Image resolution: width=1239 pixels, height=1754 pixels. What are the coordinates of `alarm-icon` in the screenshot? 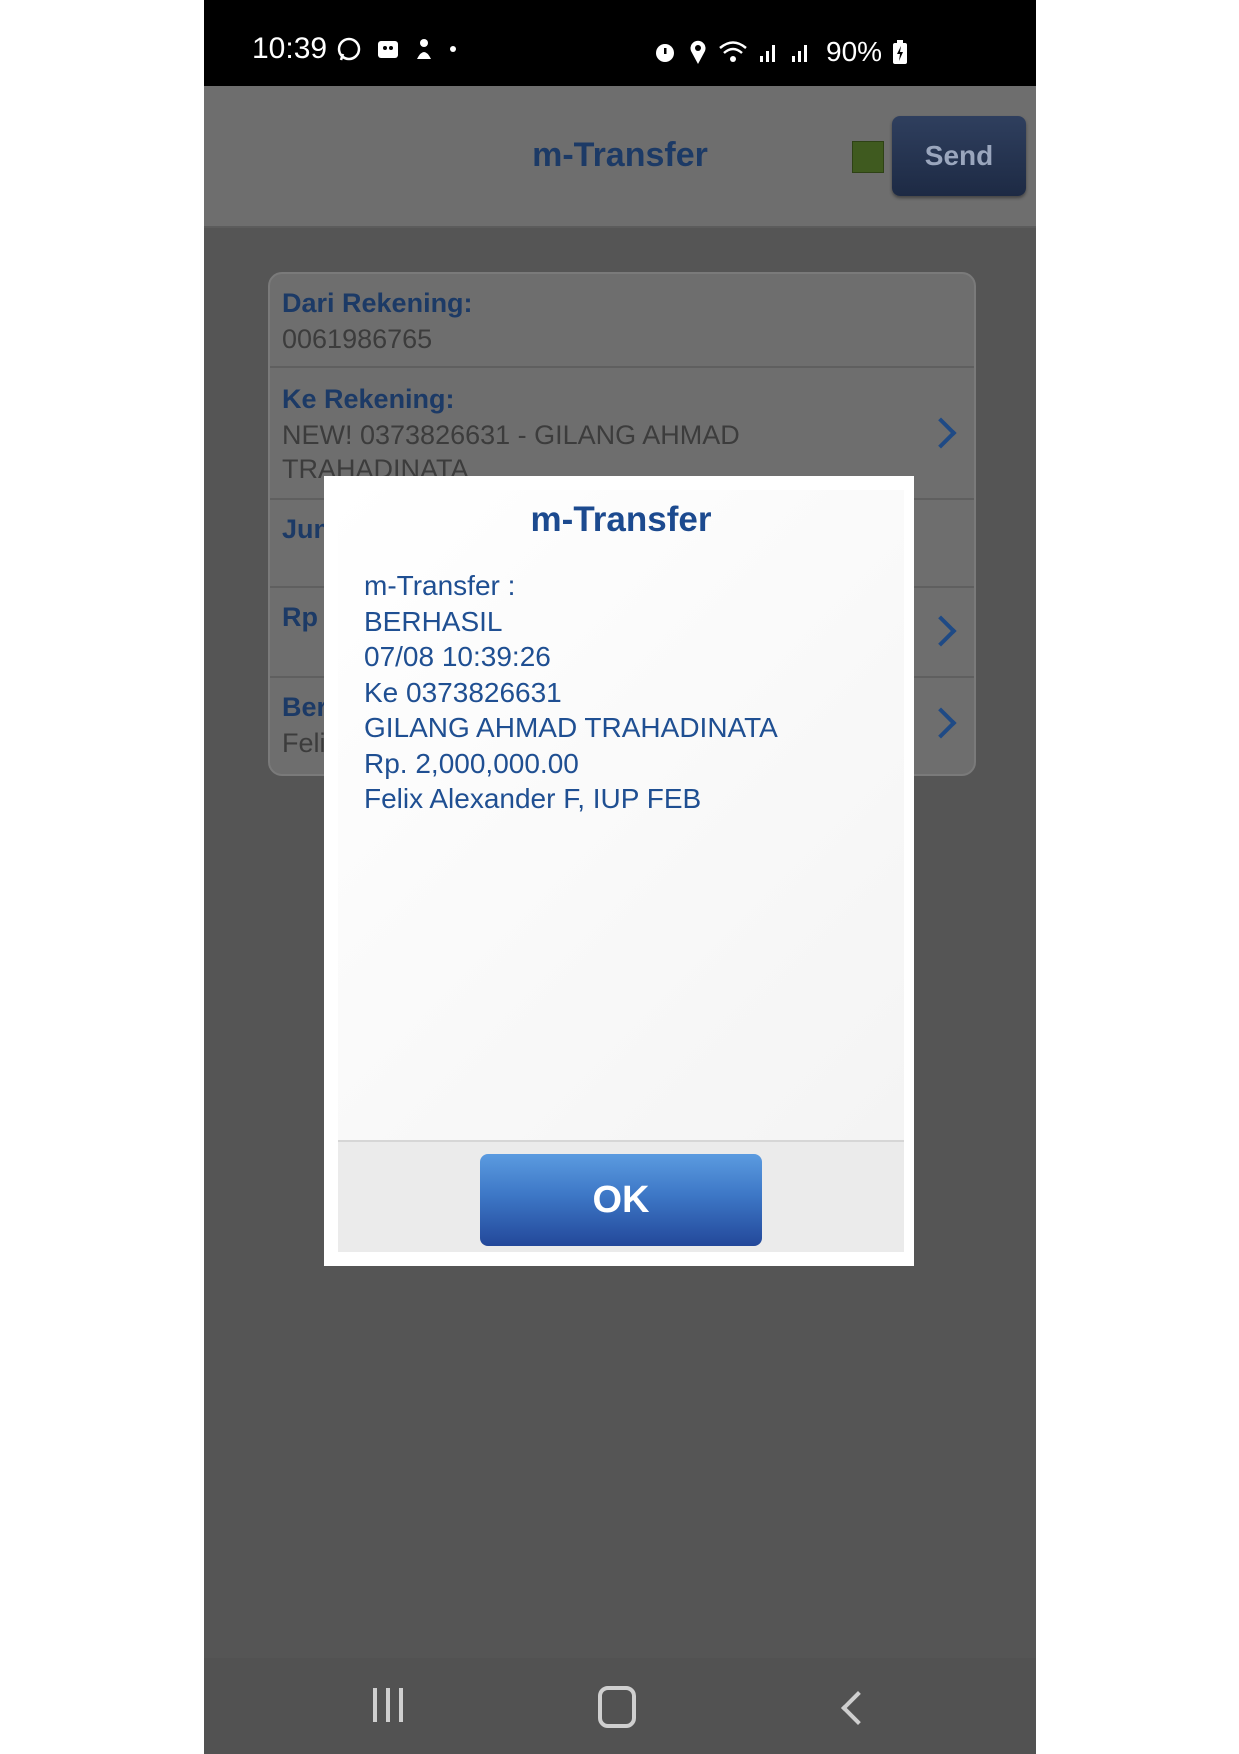 It's located at (665, 53).